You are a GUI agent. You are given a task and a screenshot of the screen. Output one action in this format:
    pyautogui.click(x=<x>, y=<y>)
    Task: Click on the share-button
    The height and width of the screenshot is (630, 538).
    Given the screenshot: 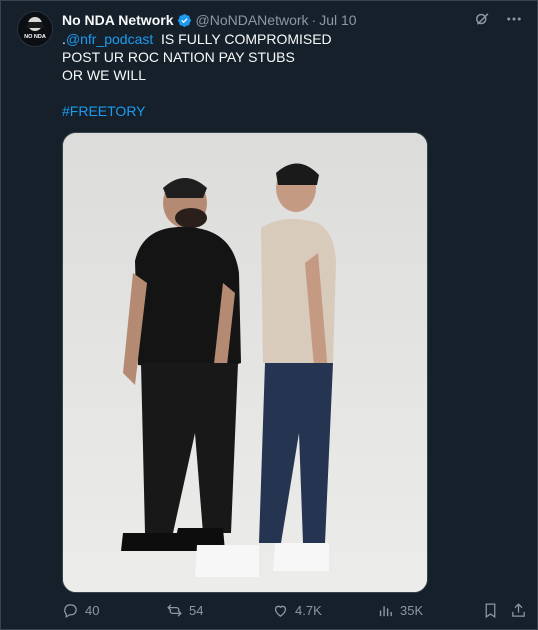 What is the action you would take?
    pyautogui.click(x=518, y=610)
    